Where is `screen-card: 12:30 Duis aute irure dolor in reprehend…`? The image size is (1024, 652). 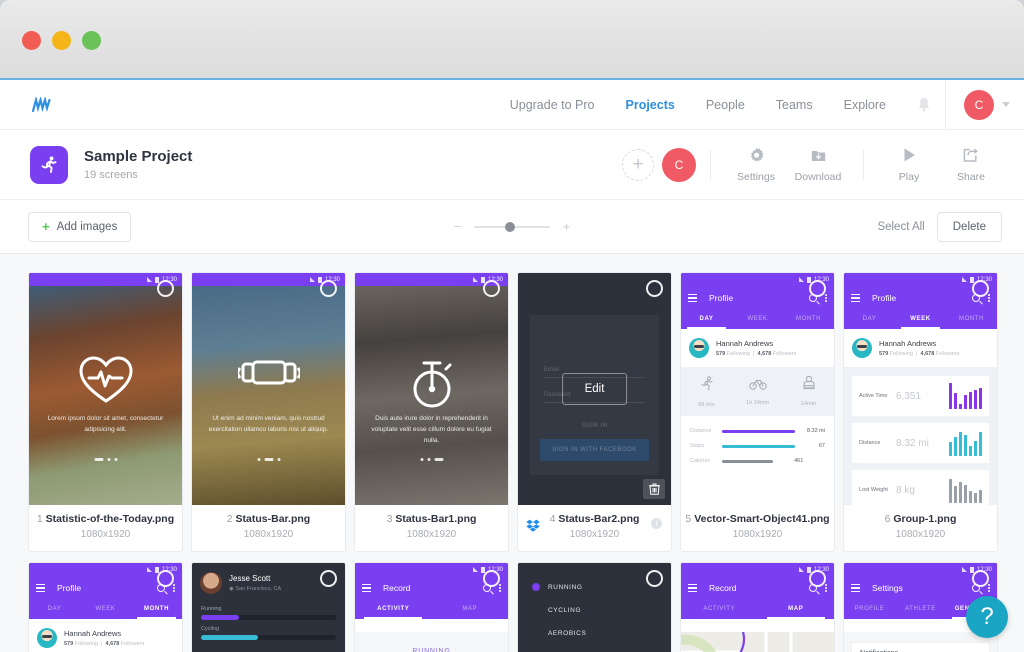 screen-card: 12:30 Duis aute irure dolor in reprehend… is located at coordinates (431, 412).